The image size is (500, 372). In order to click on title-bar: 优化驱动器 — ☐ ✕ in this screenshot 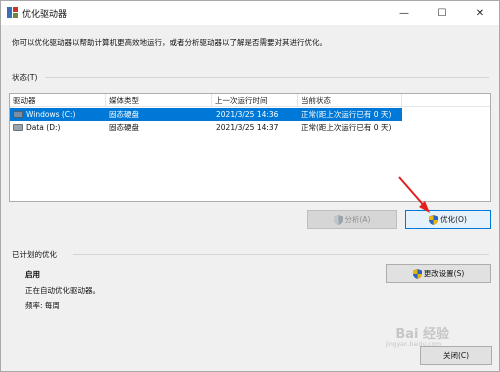, I will do `click(250, 13)`.